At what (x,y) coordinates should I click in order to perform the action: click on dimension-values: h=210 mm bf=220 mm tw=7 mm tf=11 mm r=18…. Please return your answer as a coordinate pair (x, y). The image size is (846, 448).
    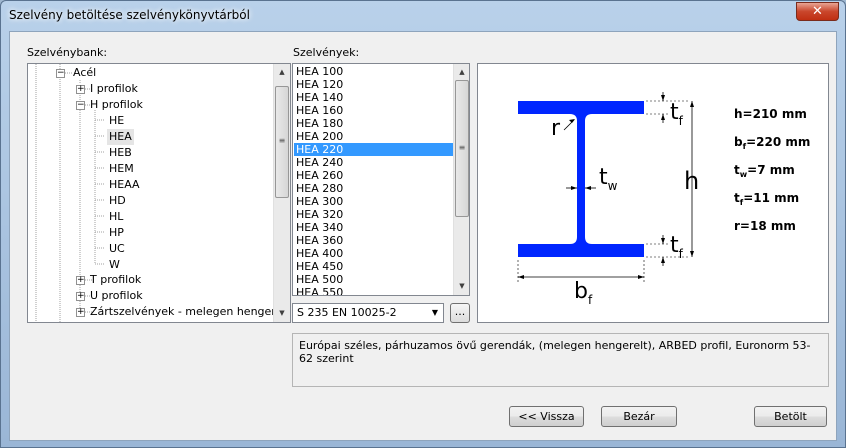
    Looking at the image, I should click on (772, 170).